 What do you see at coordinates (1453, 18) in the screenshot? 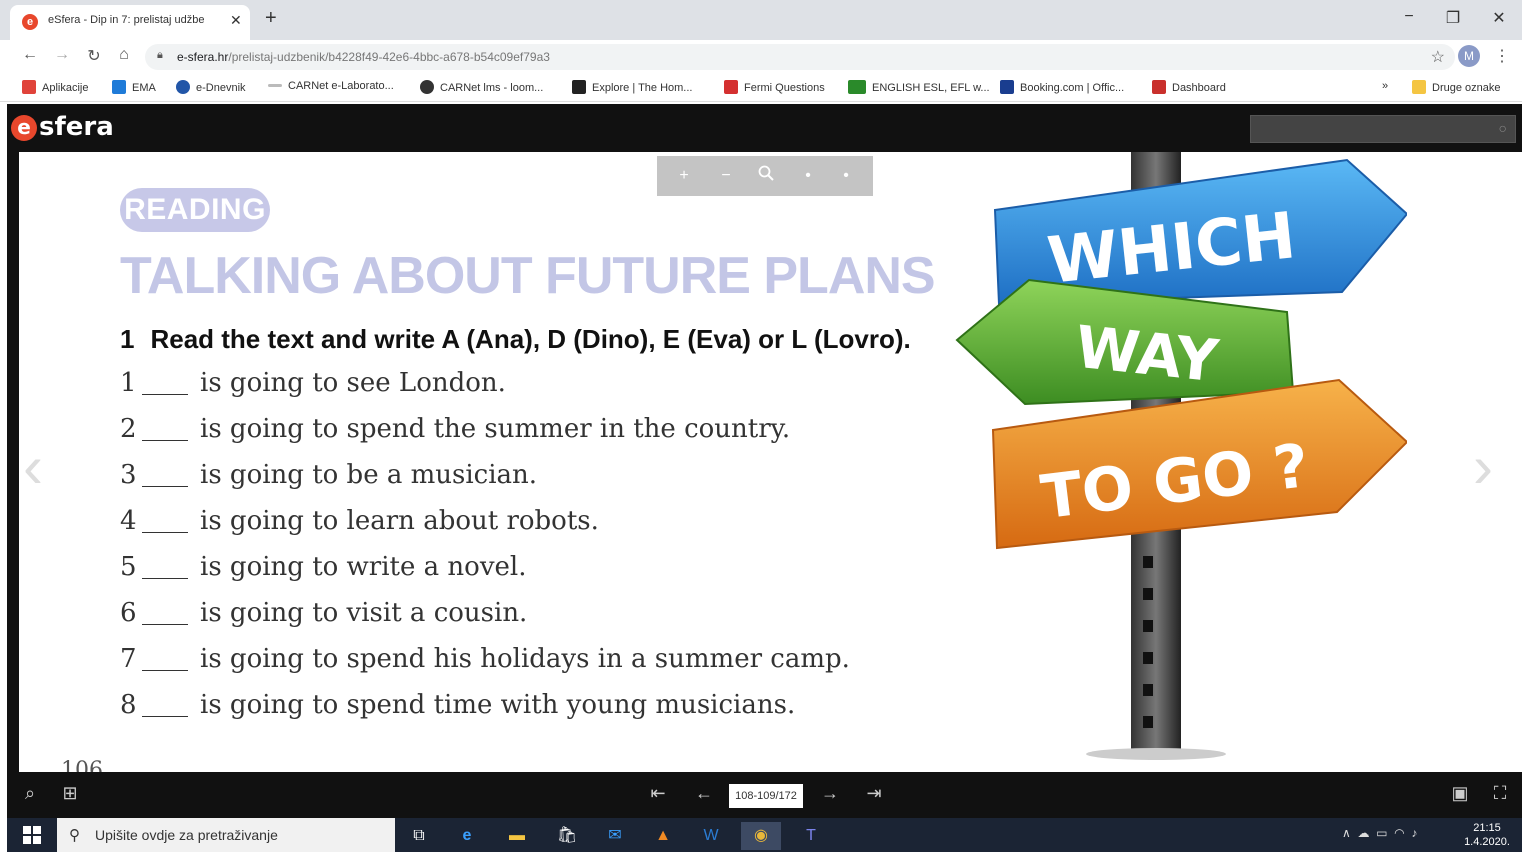
I see `maximize-button: ❐` at bounding box center [1453, 18].